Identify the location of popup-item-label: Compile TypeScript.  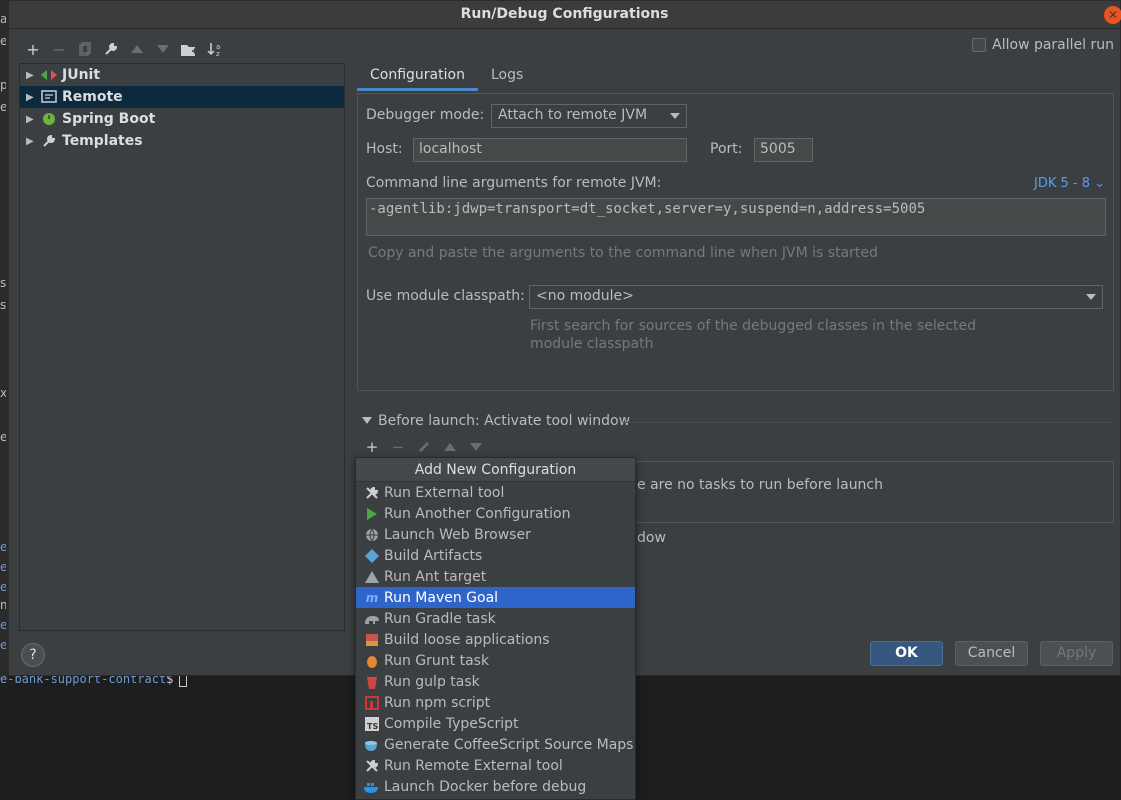
(451, 723).